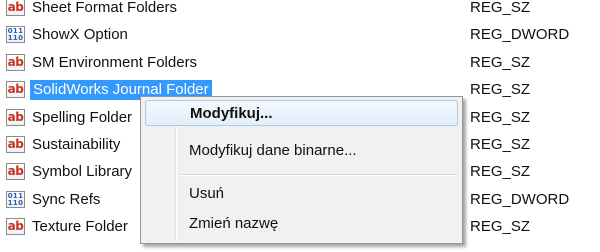  What do you see at coordinates (301, 194) in the screenshot?
I see `menu-item-delete: Usuń` at bounding box center [301, 194].